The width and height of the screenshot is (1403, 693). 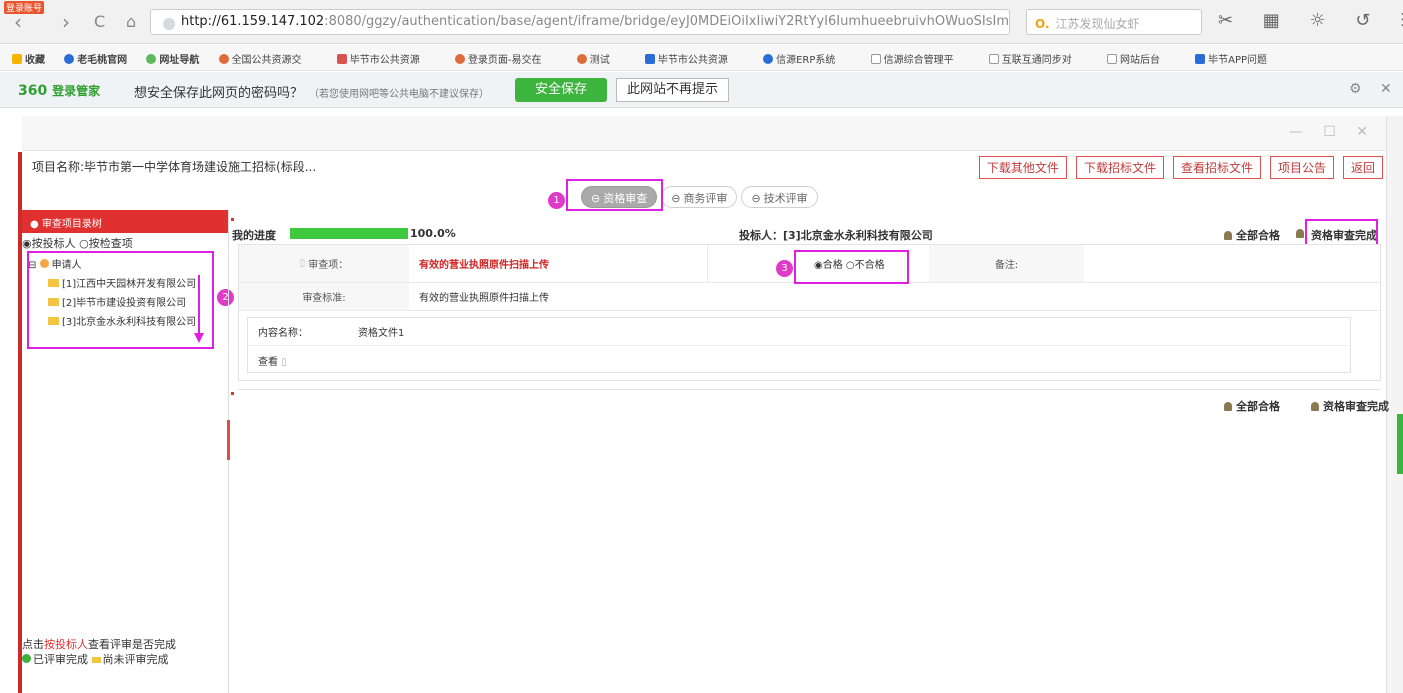 I want to click on bookmark-item: 毕节APP问题, so click(x=1239, y=60).